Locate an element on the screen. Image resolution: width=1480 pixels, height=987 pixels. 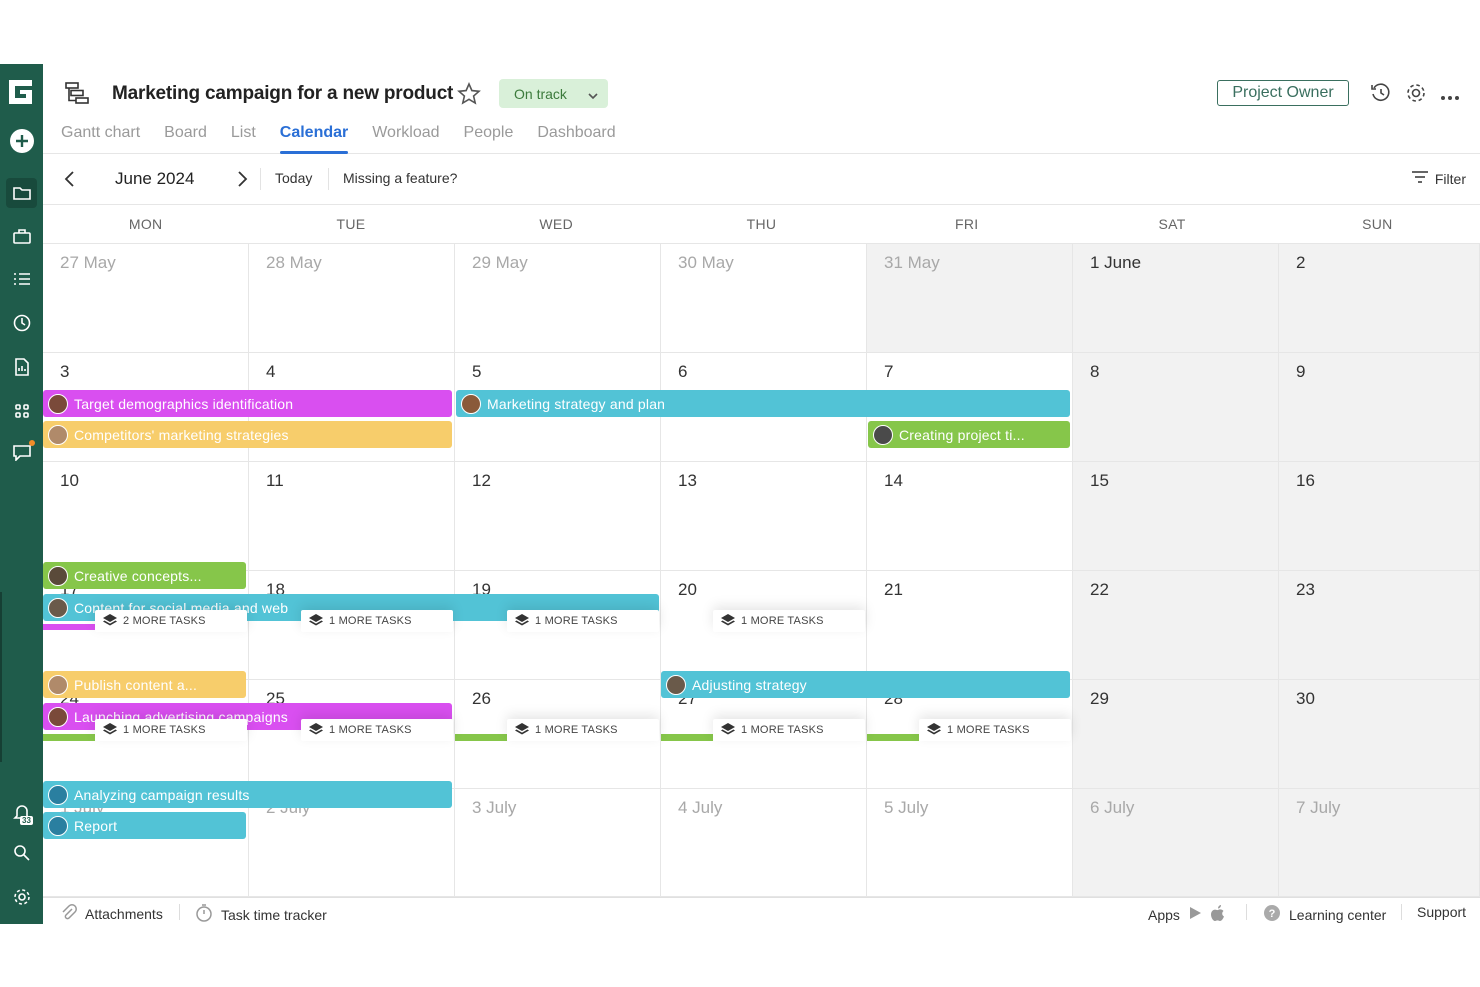
tab-gantt-chart: Gantt chart is located at coordinates (100, 139).